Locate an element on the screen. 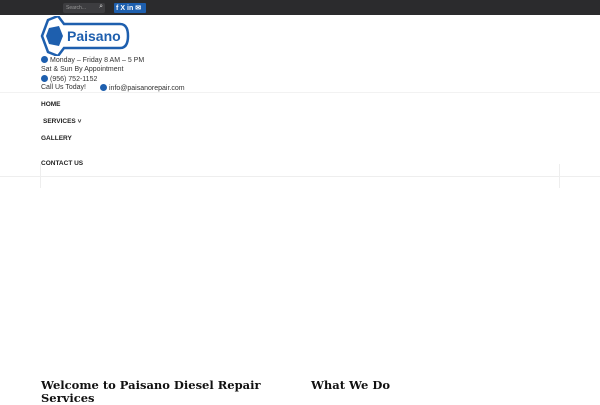  linkedin-icon: in is located at coordinates (130, 8).